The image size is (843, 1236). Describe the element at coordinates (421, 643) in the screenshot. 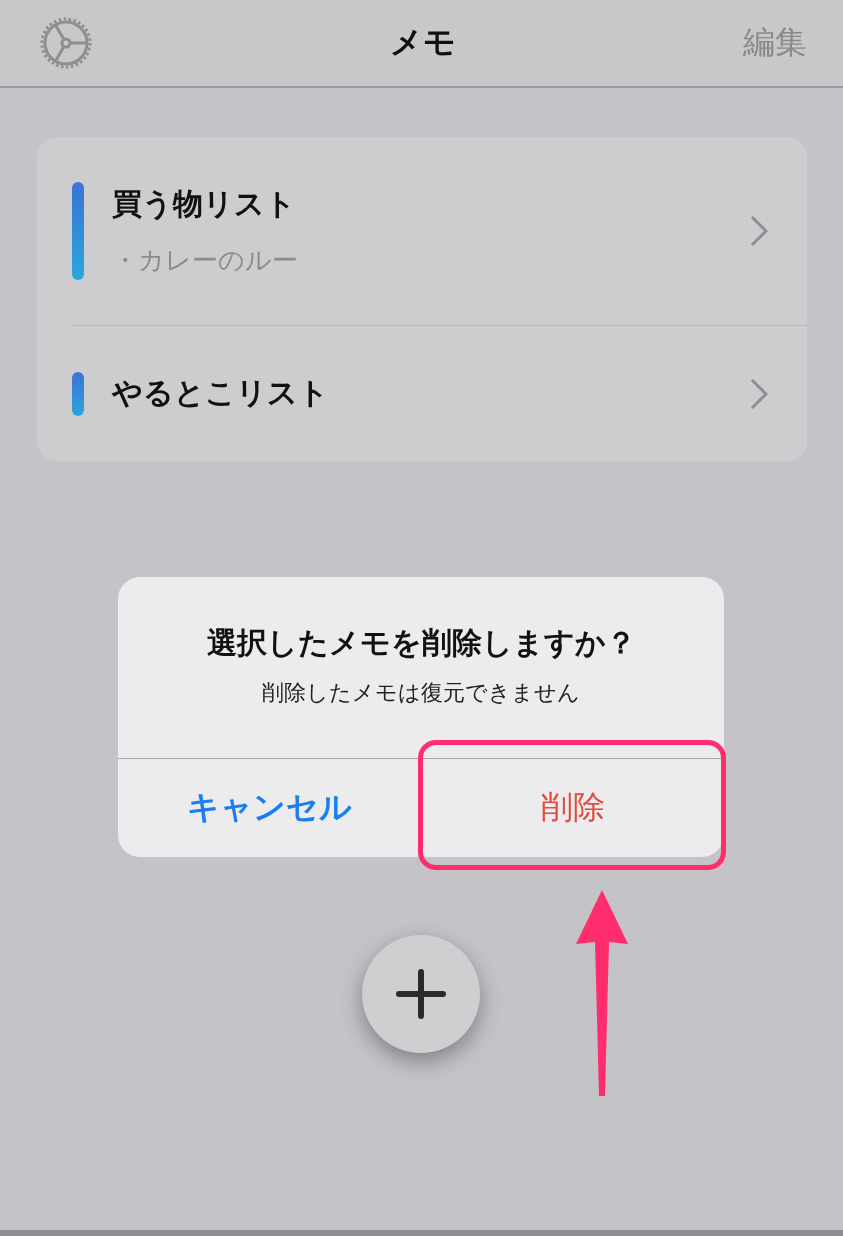

I see `alert-title: 選択したメモを削除しますか？` at that location.